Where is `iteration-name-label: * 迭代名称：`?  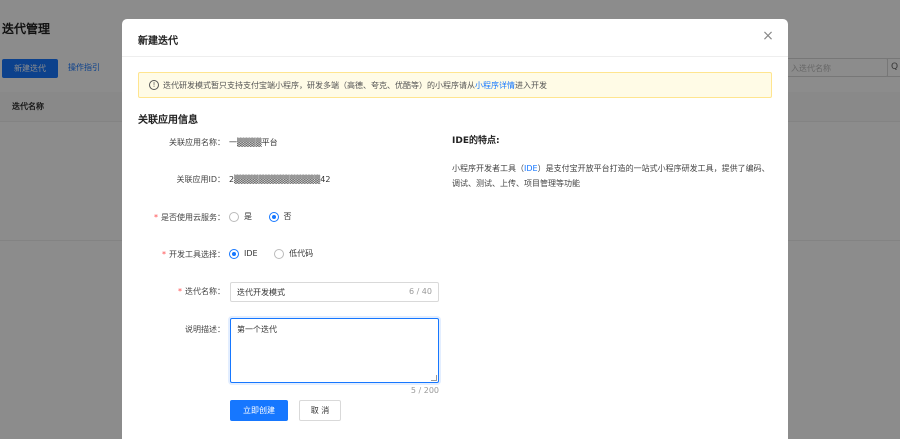
iteration-name-label: * 迭代名称： is located at coordinates (173, 291).